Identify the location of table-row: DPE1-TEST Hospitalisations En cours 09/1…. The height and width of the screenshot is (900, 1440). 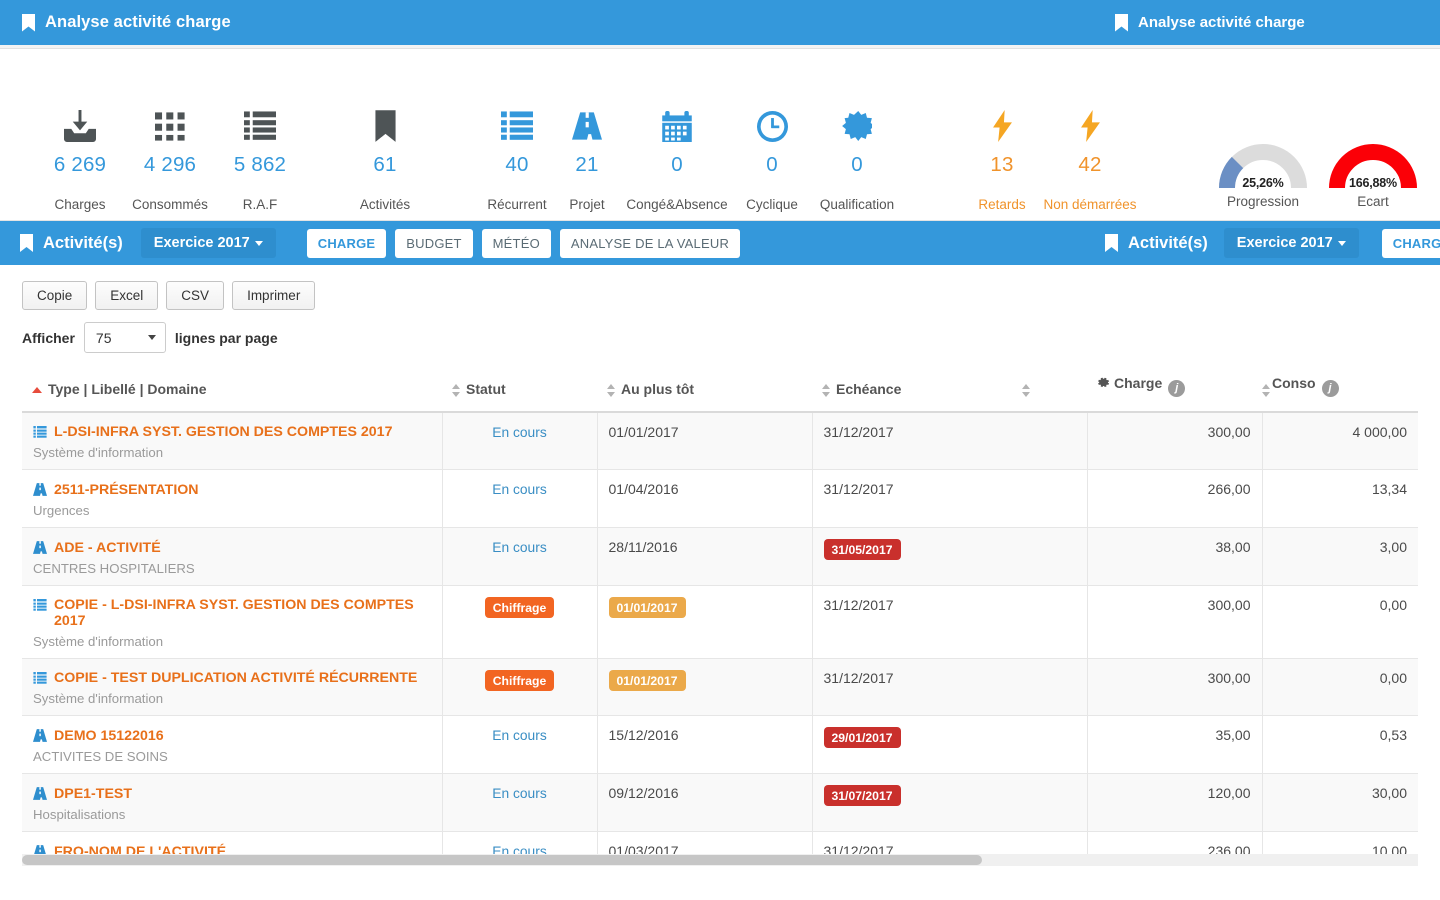
(720, 802).